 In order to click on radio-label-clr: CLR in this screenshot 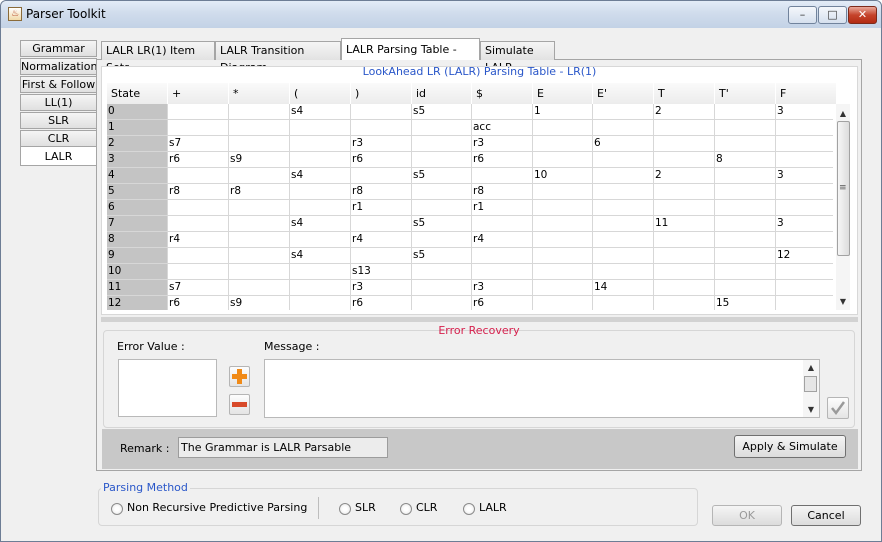, I will do `click(426, 507)`.